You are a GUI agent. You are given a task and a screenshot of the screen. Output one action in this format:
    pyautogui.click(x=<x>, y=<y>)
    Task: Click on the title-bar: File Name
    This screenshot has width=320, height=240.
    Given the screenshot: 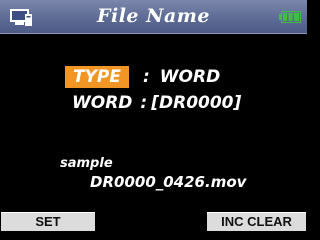 What is the action you would take?
    pyautogui.click(x=153, y=17)
    